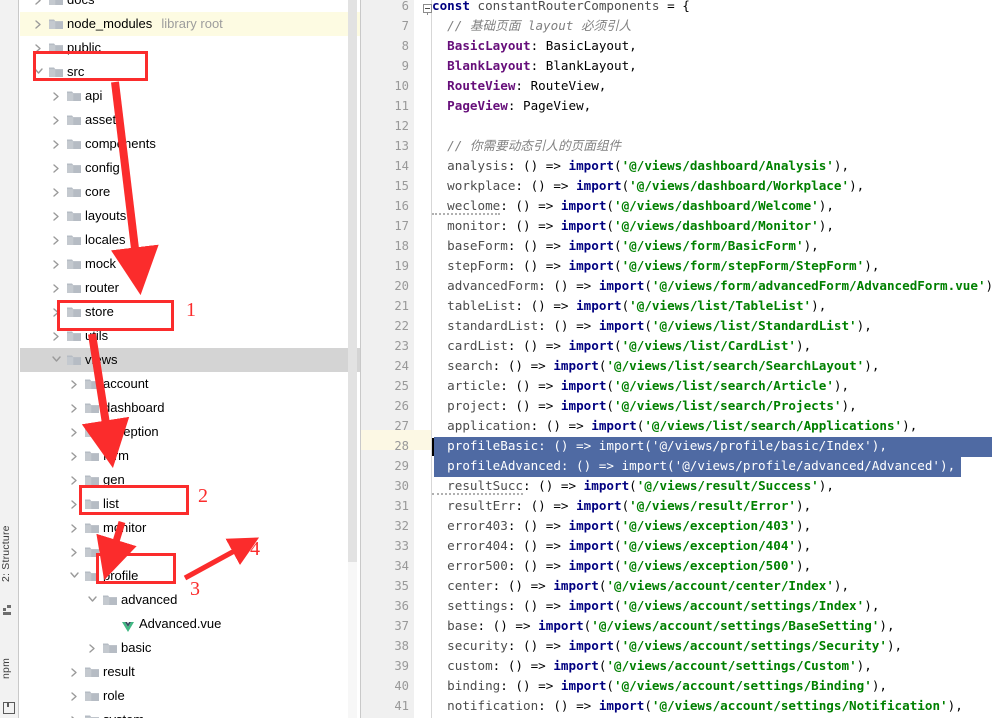 The height and width of the screenshot is (718, 992). What do you see at coordinates (170, 331) in the screenshot?
I see `annotation-arrows` at bounding box center [170, 331].